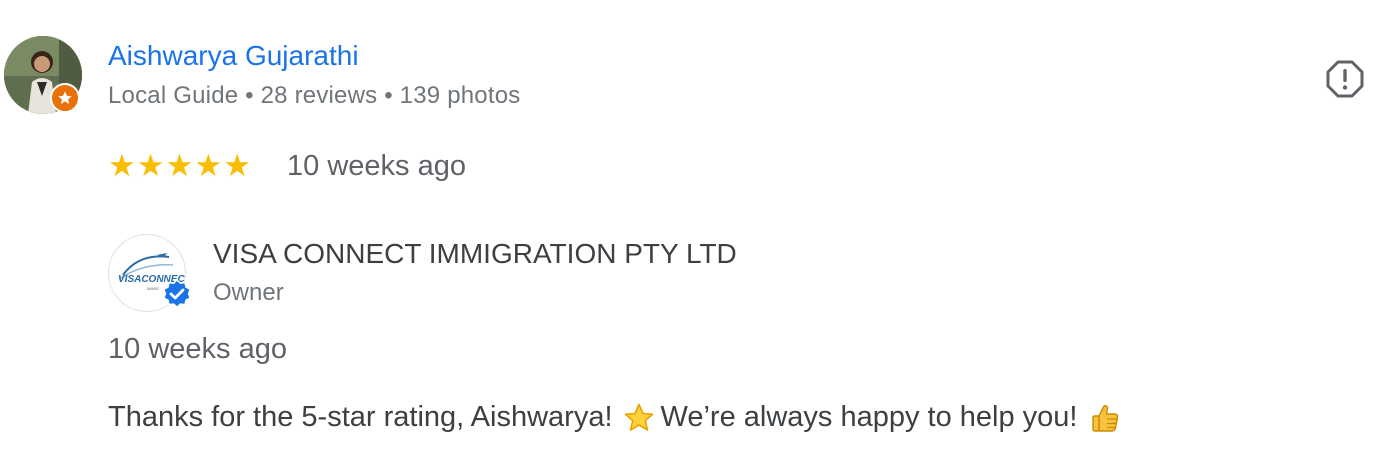 This screenshot has height=460, width=1400. I want to click on report-button, so click(1345, 79).